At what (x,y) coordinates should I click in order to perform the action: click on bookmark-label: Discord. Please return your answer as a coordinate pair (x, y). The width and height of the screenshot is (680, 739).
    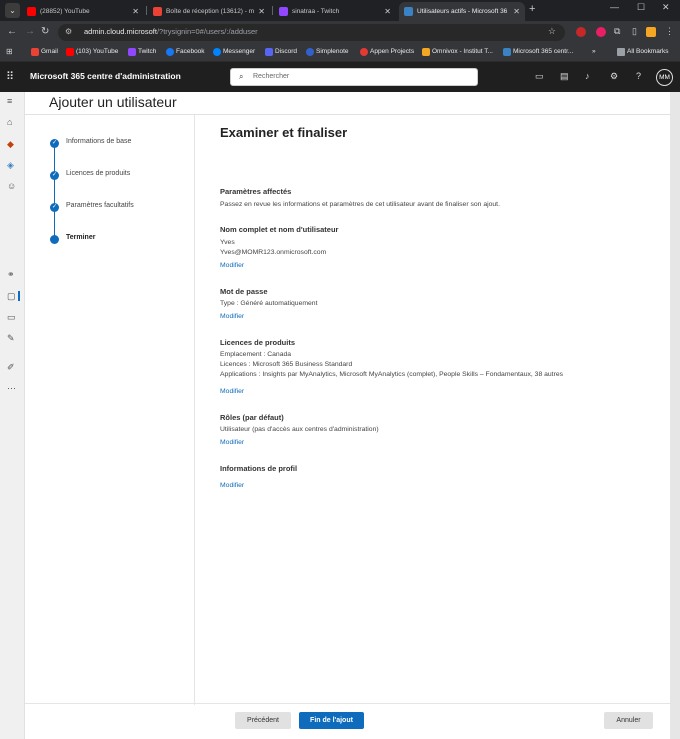
    Looking at the image, I should click on (286, 51).